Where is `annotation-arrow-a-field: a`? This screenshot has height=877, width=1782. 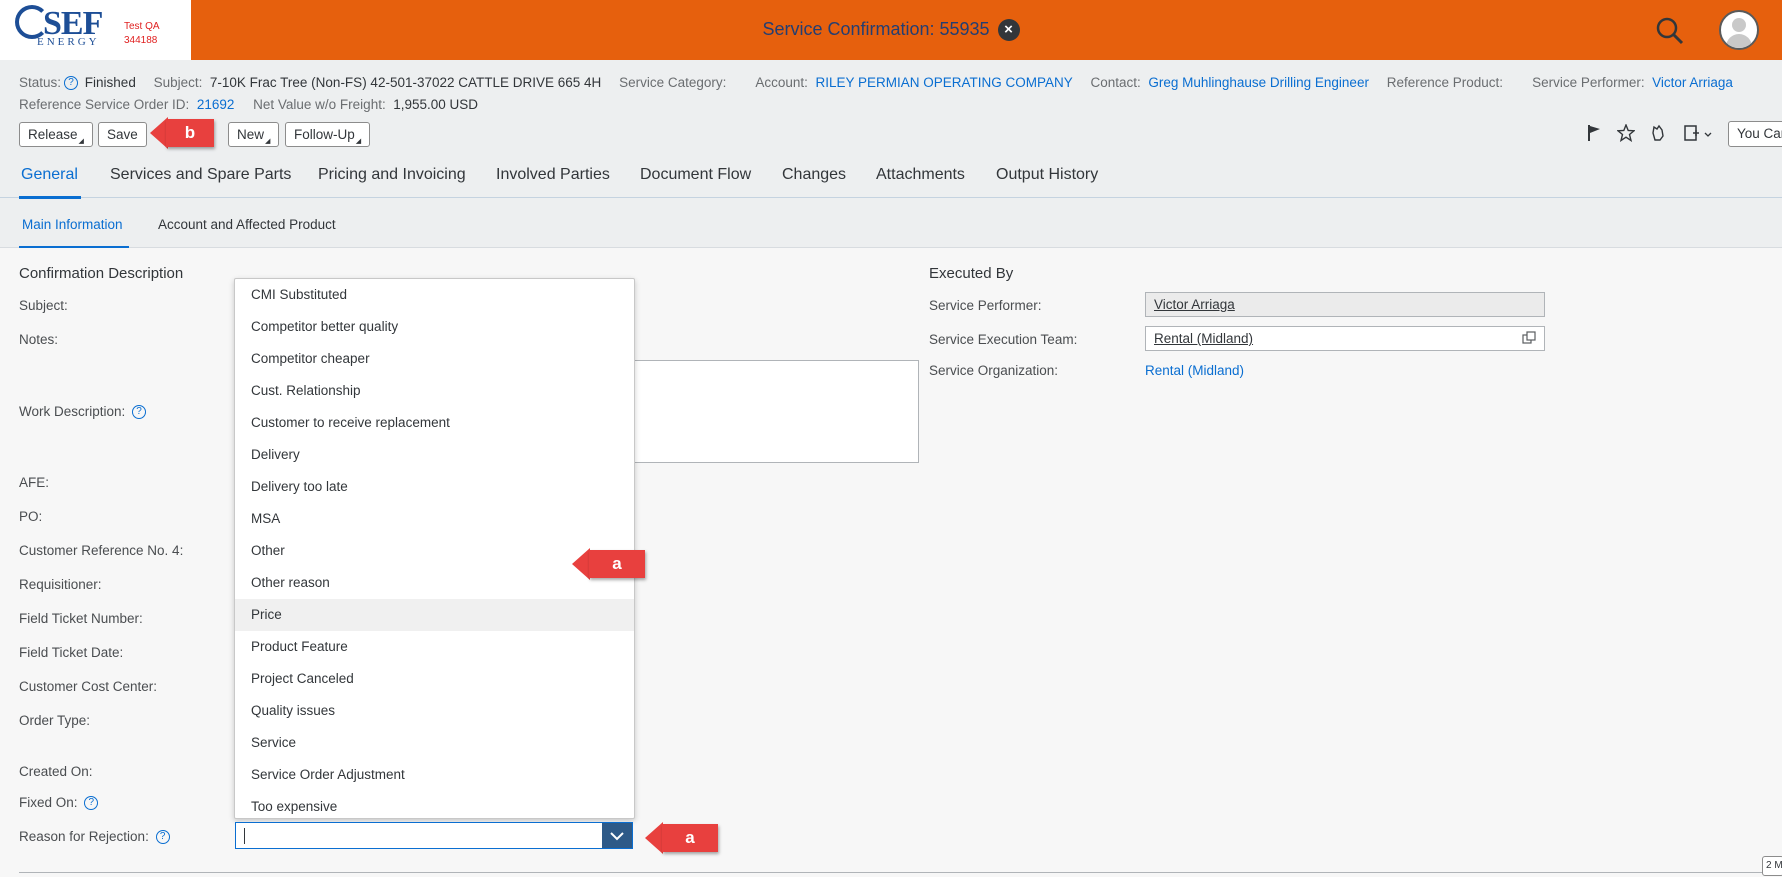 annotation-arrow-a-field: a is located at coordinates (681, 838).